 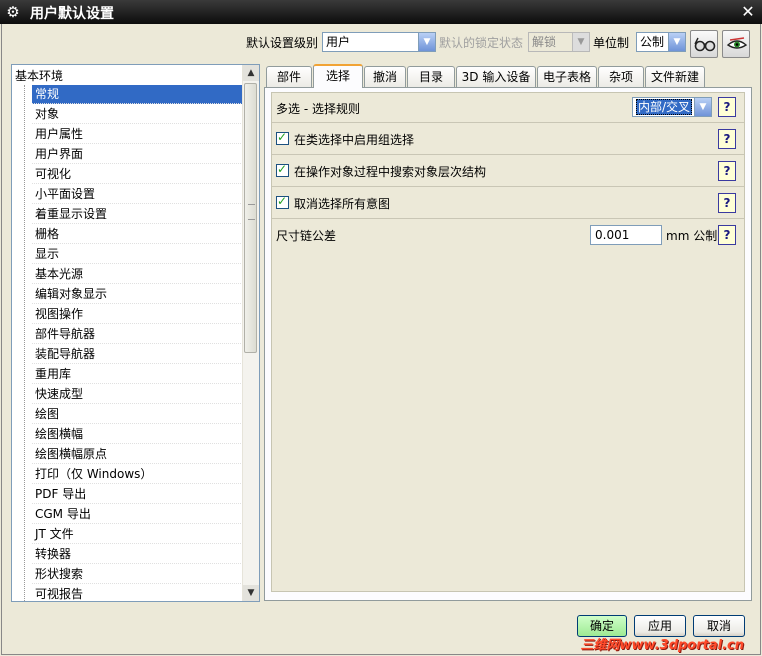 I want to click on tolerance-unit: mm 公制, so click(x=692, y=236).